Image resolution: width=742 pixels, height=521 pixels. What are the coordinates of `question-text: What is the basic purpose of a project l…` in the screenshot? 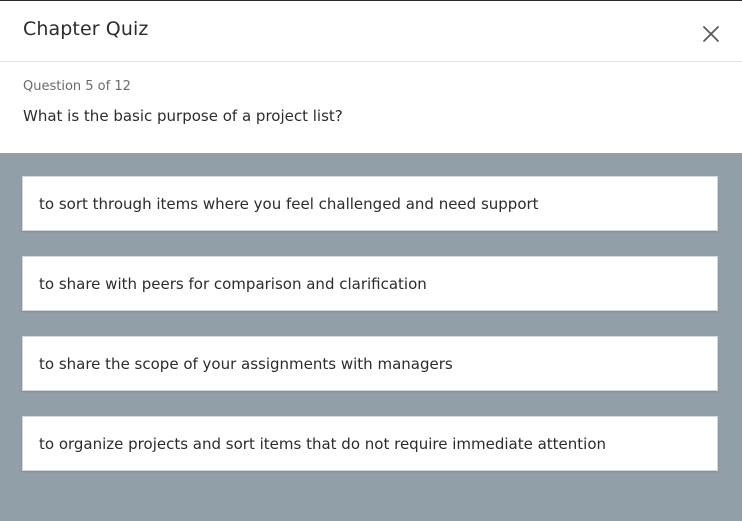 It's located at (183, 116).